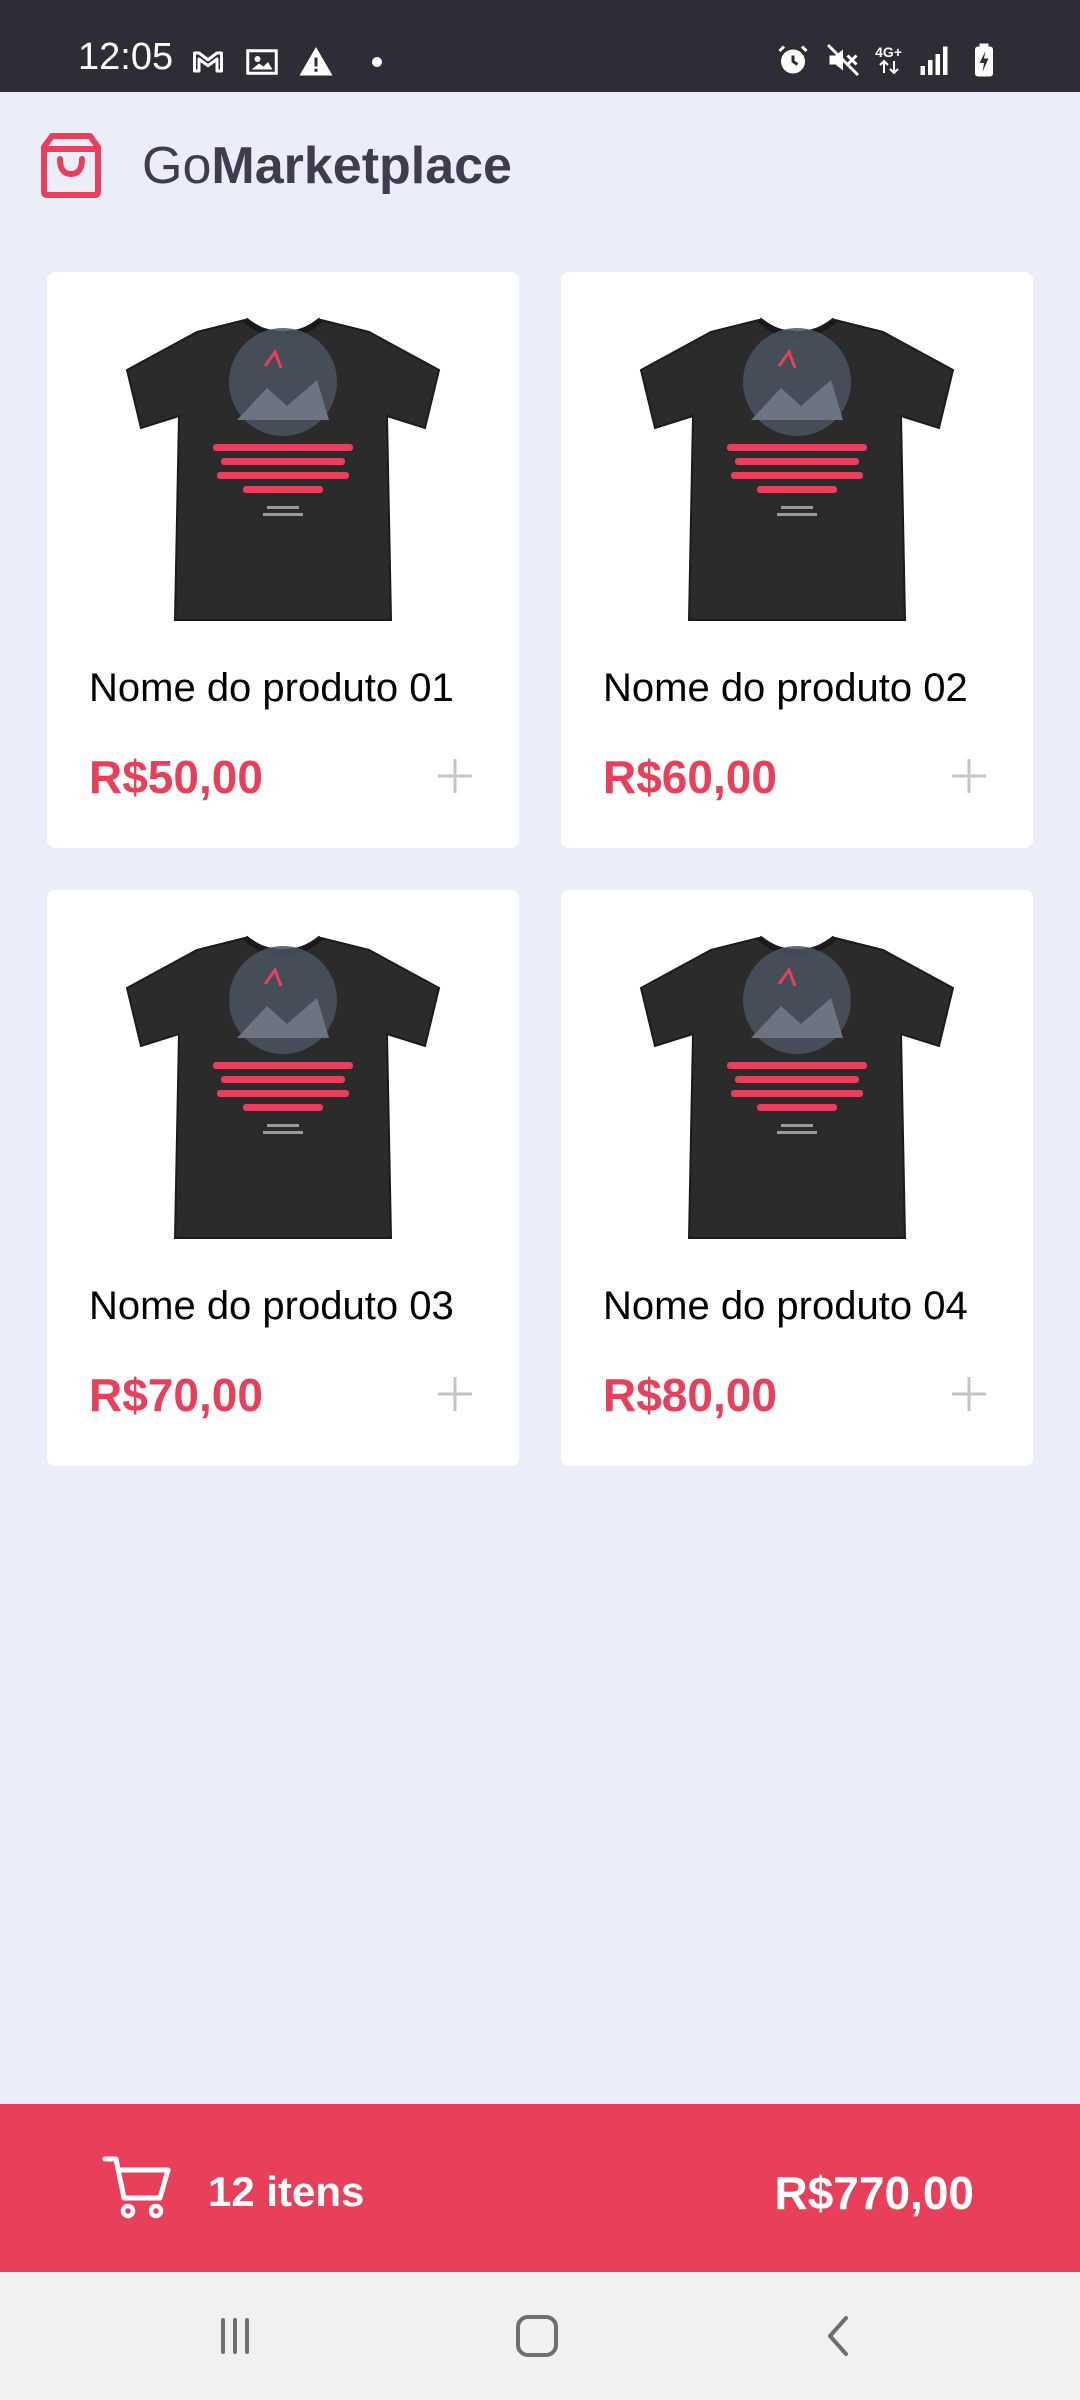 The width and height of the screenshot is (1080, 2400). Describe the element at coordinates (316, 61) in the screenshot. I see `warning-icon` at that location.